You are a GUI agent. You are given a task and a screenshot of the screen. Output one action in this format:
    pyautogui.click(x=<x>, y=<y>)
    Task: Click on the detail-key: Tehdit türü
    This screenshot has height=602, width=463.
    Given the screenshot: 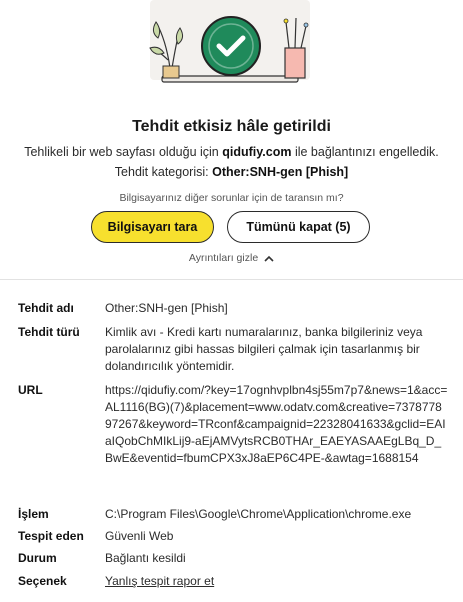 What is the action you would take?
    pyautogui.click(x=49, y=332)
    